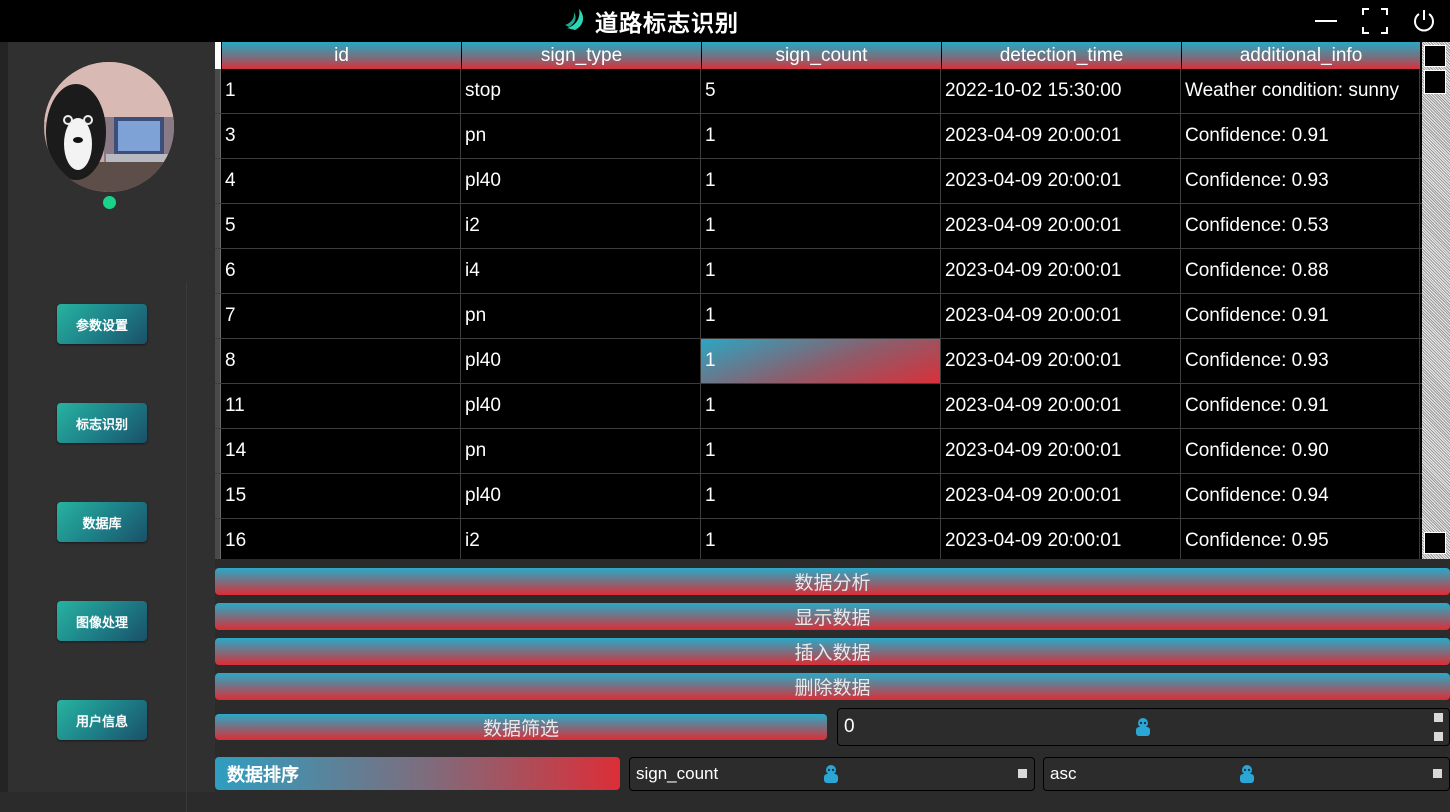 This screenshot has width=1450, height=812. What do you see at coordinates (1143, 727) in the screenshot?
I see `filter-value-input: 0` at bounding box center [1143, 727].